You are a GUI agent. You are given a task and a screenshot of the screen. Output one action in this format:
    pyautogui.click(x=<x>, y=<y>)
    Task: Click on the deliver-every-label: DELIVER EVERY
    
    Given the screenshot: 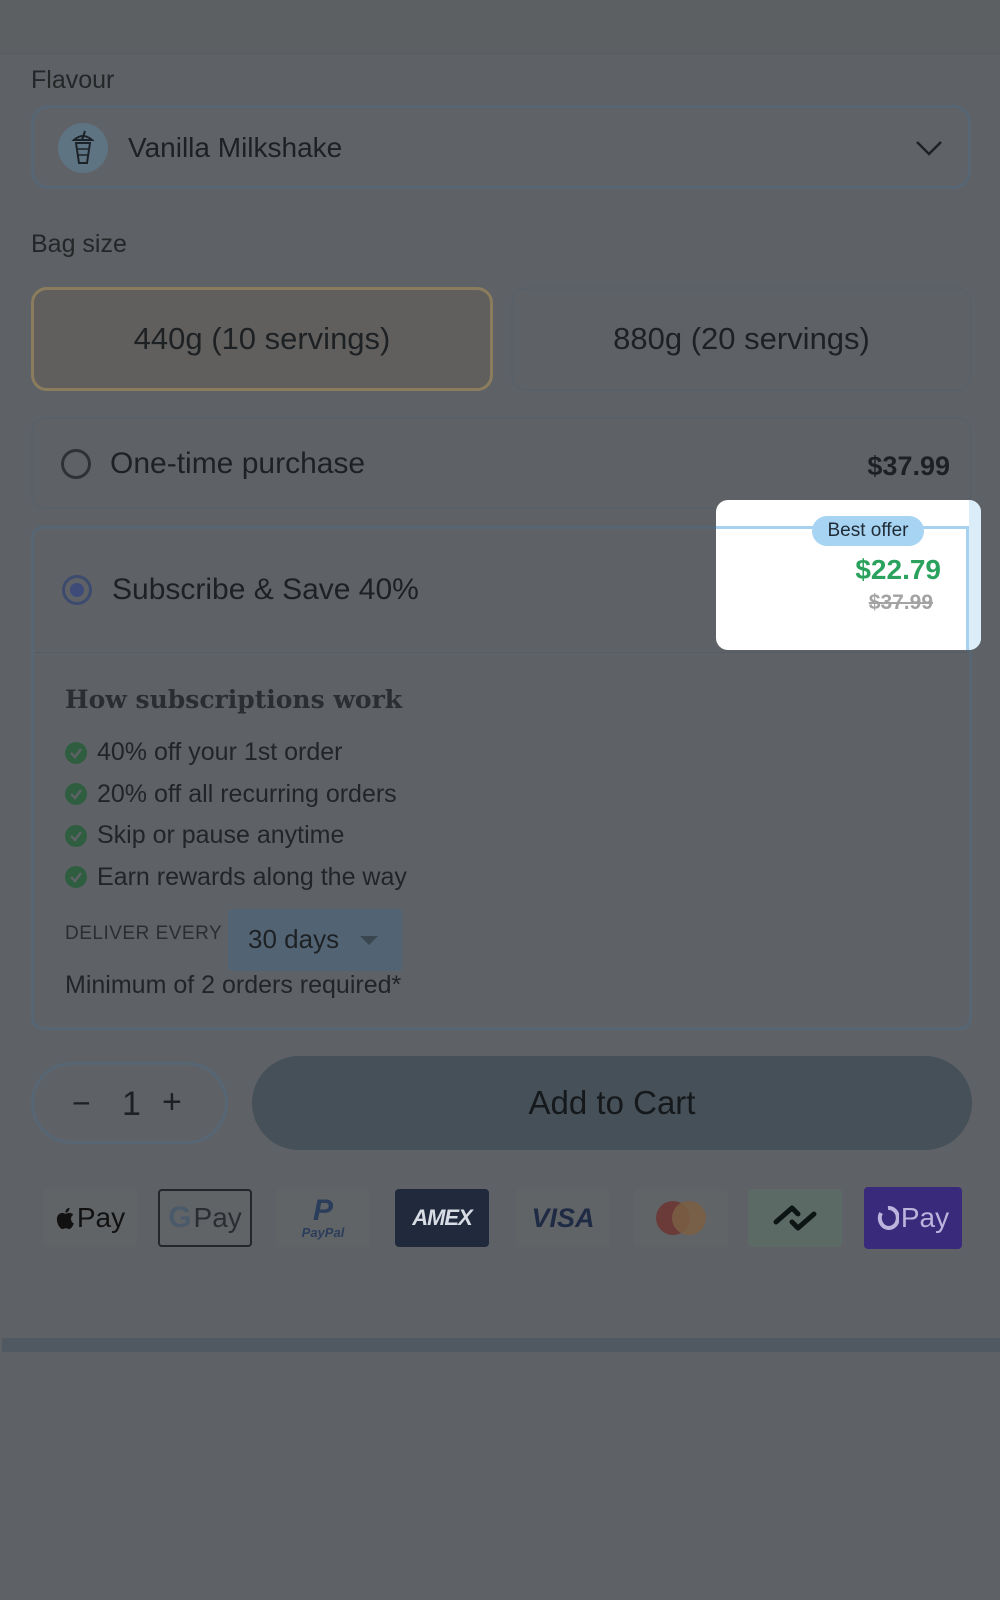 What is the action you would take?
    pyautogui.click(x=144, y=933)
    